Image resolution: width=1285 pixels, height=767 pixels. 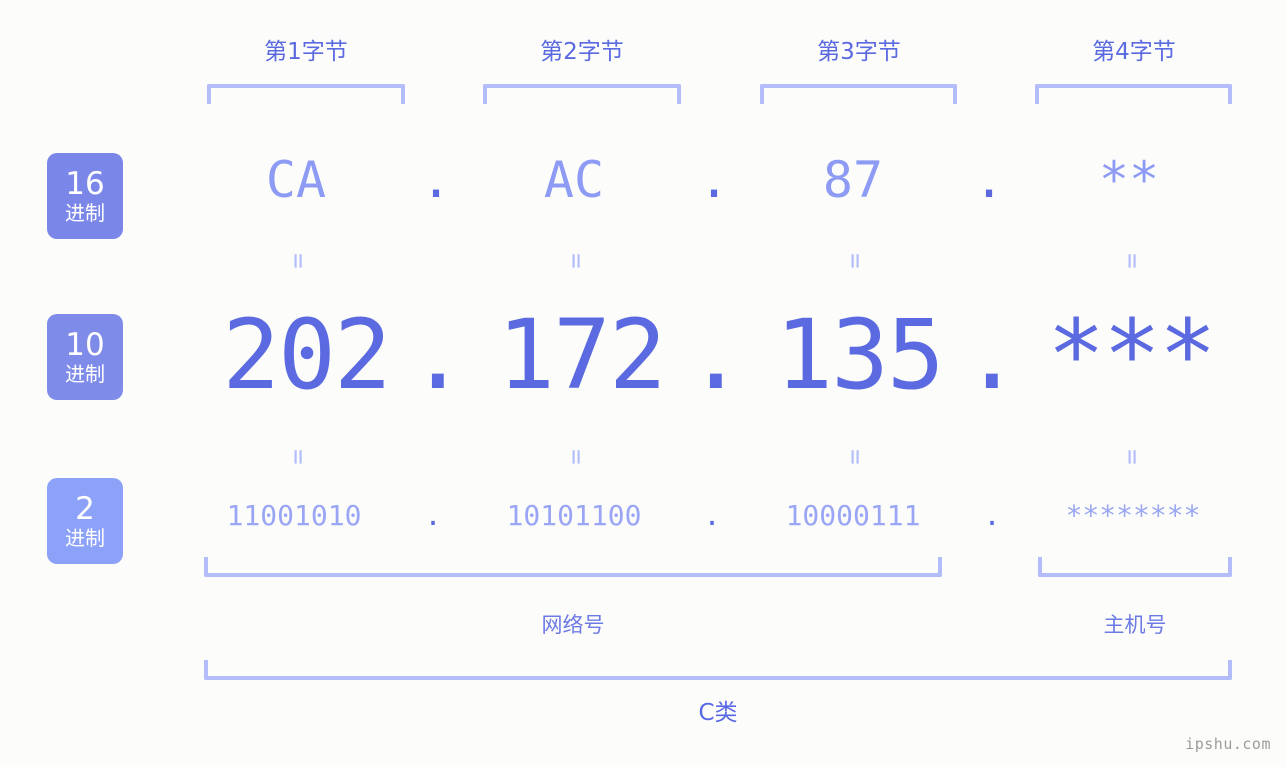 I want to click on radix-badge-hex-number: 16, so click(x=85, y=184).